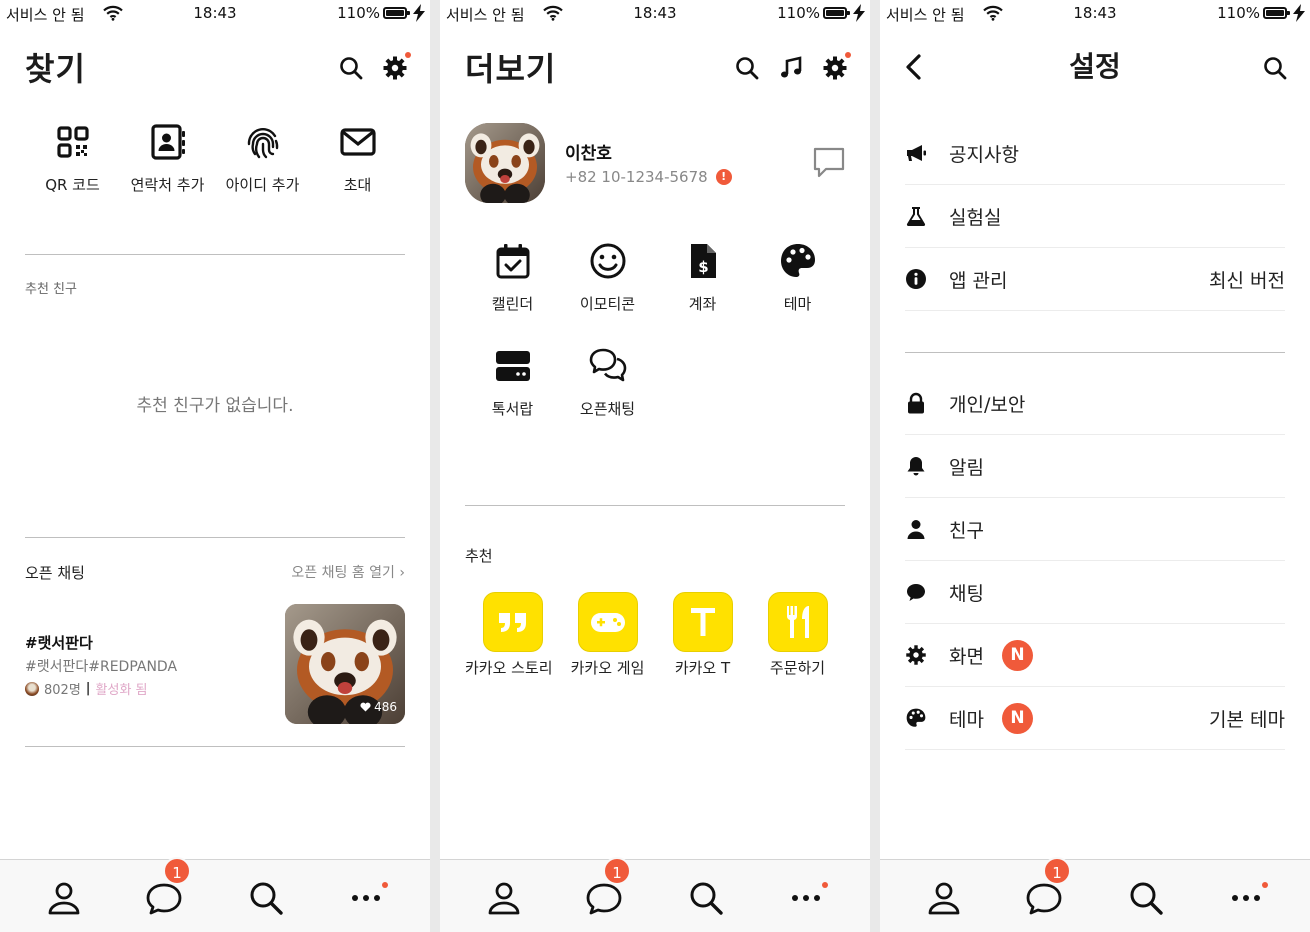 This screenshot has width=1310, height=932. What do you see at coordinates (215, 406) in the screenshot?
I see `empty-message: 추천 친구가 없습니다.` at bounding box center [215, 406].